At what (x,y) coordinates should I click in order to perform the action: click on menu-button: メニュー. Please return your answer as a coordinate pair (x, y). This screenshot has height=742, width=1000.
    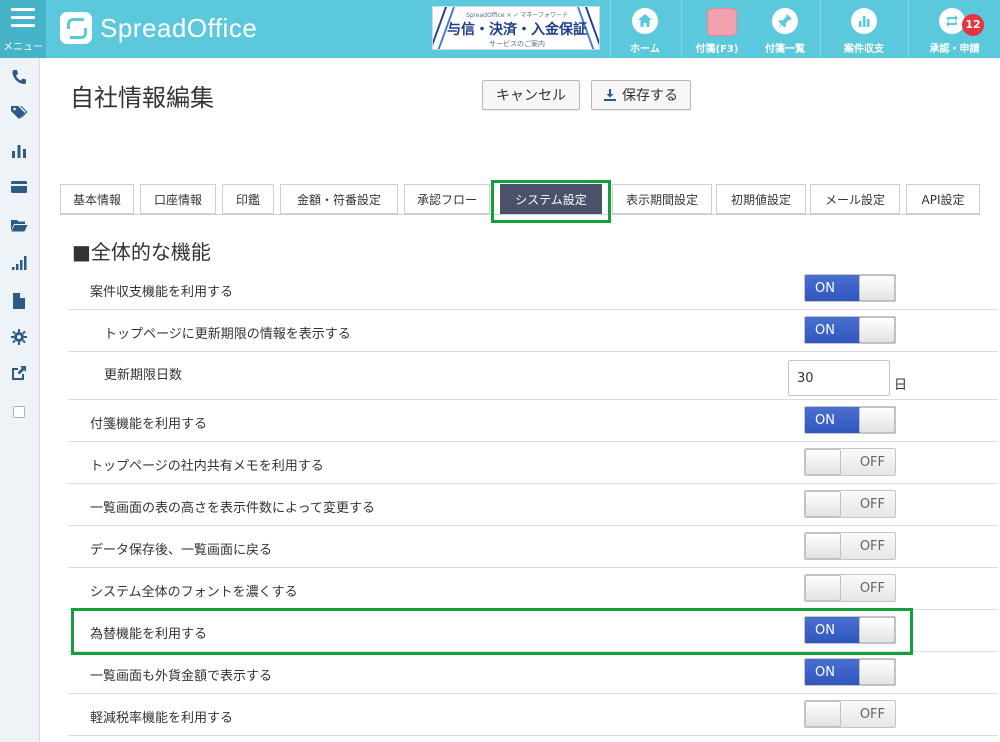
    Looking at the image, I should click on (23, 29).